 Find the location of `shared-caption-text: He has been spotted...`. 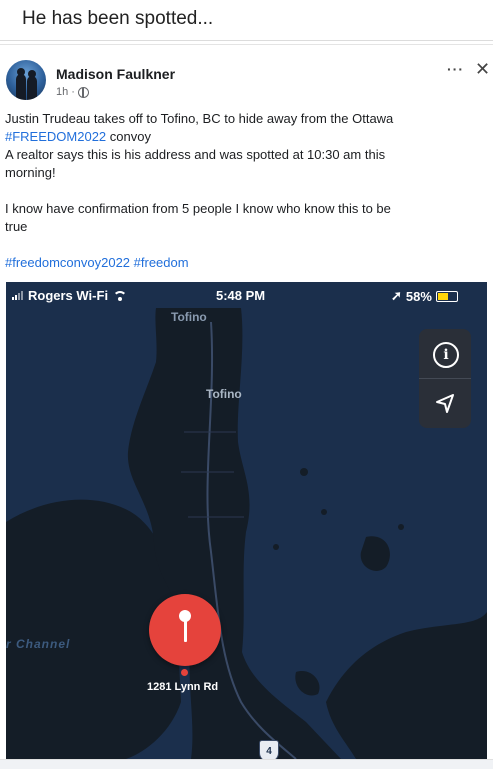

shared-caption-text: He has been spotted... is located at coordinates (118, 18).